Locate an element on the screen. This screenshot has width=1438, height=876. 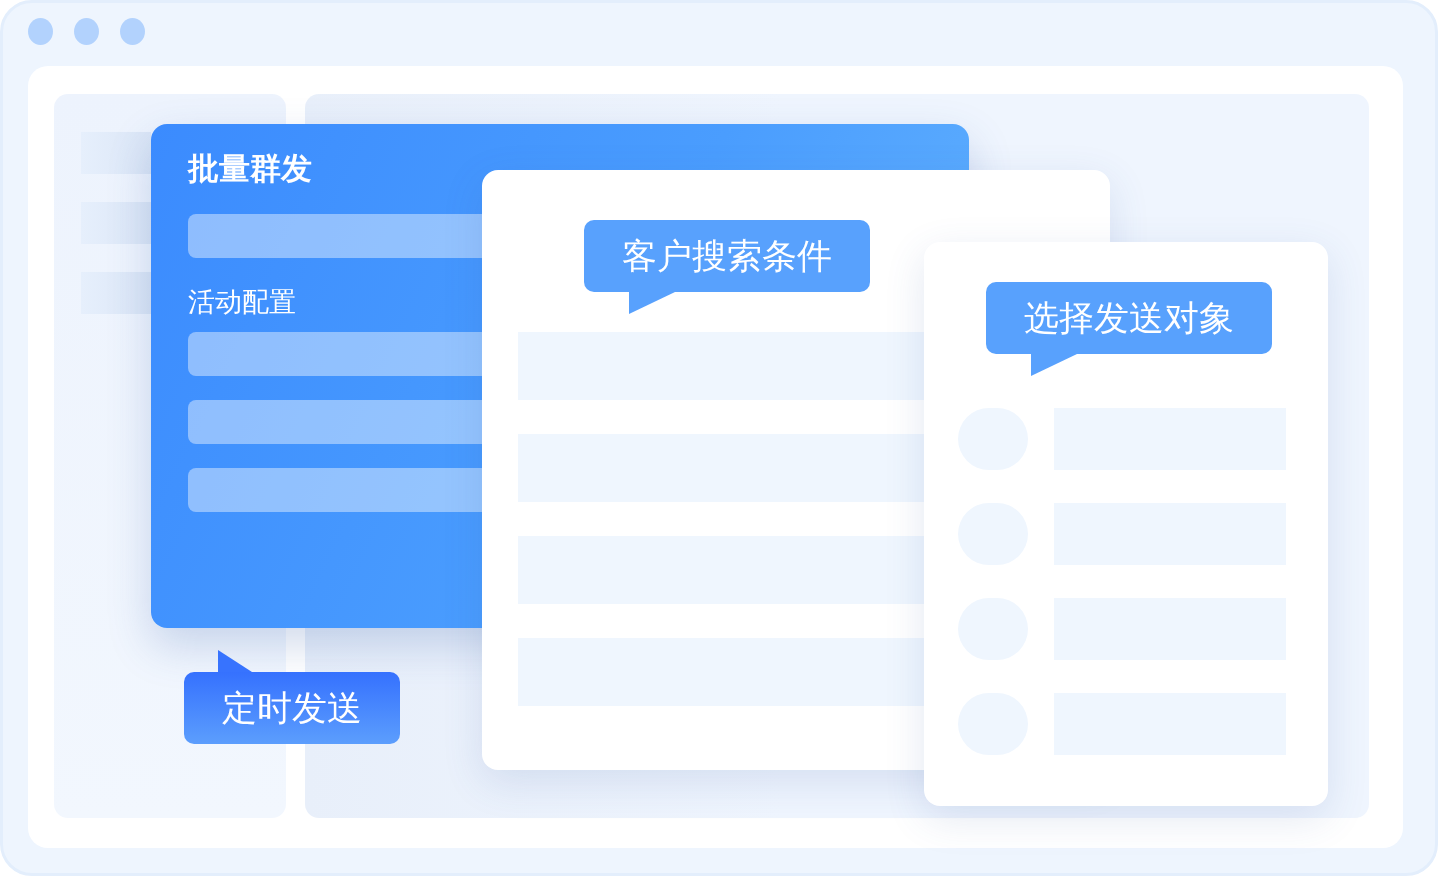
section-label: 活动配置 is located at coordinates (242, 302).